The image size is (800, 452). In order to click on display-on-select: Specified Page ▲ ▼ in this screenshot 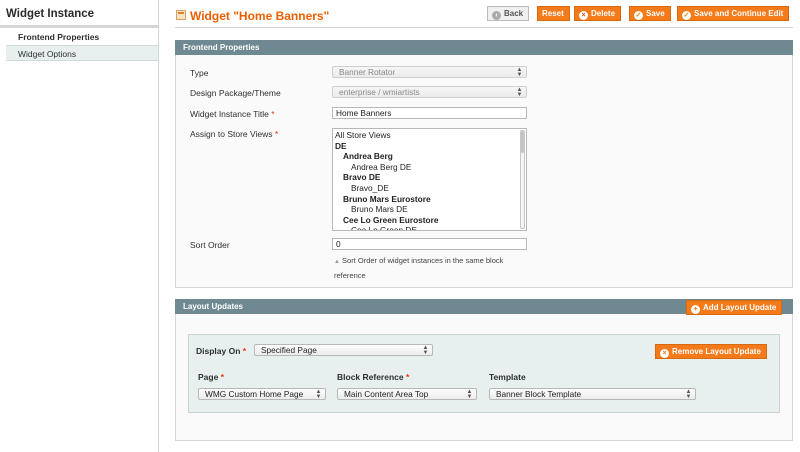, I will do `click(343, 350)`.